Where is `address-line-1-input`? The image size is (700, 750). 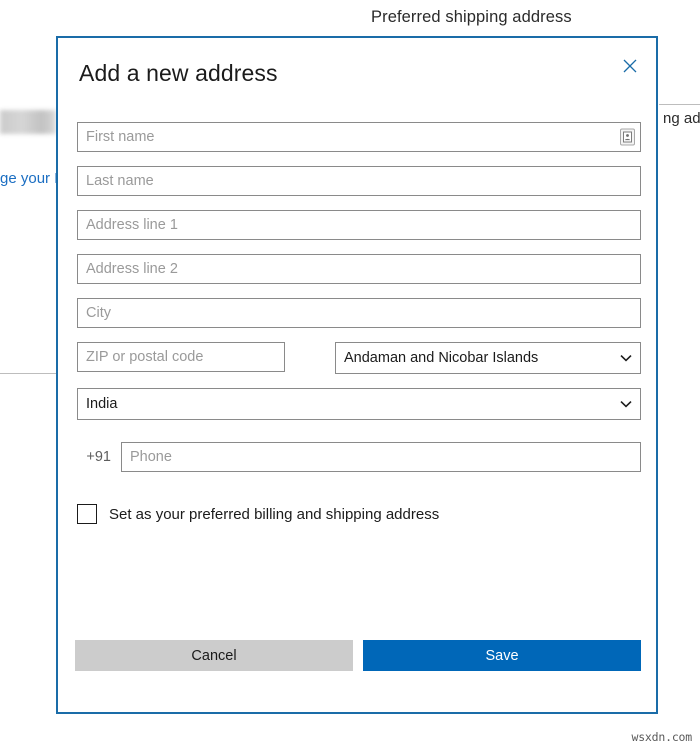
address-line-1-input is located at coordinates (359, 225).